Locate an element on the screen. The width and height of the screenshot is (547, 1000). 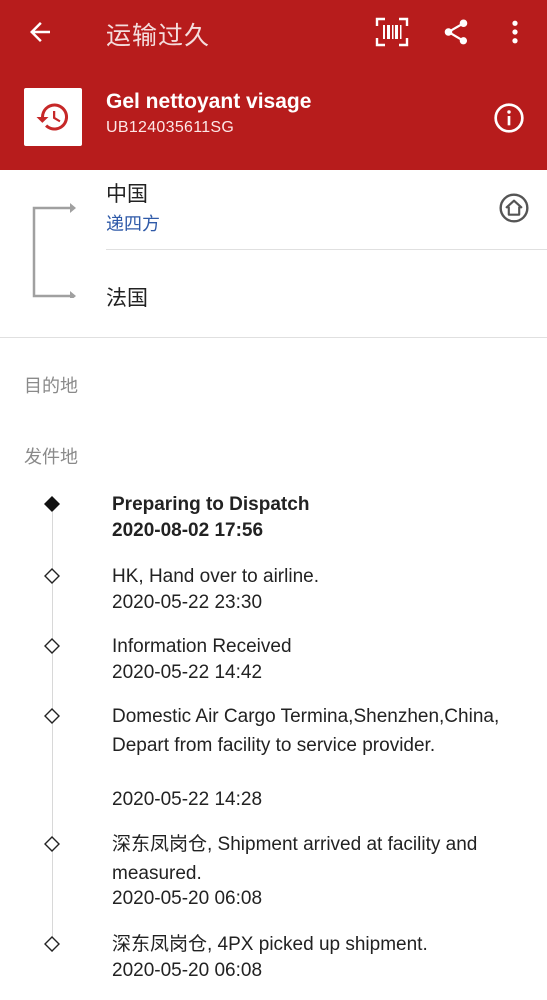
barcode-scan-icon is located at coordinates (392, 32).